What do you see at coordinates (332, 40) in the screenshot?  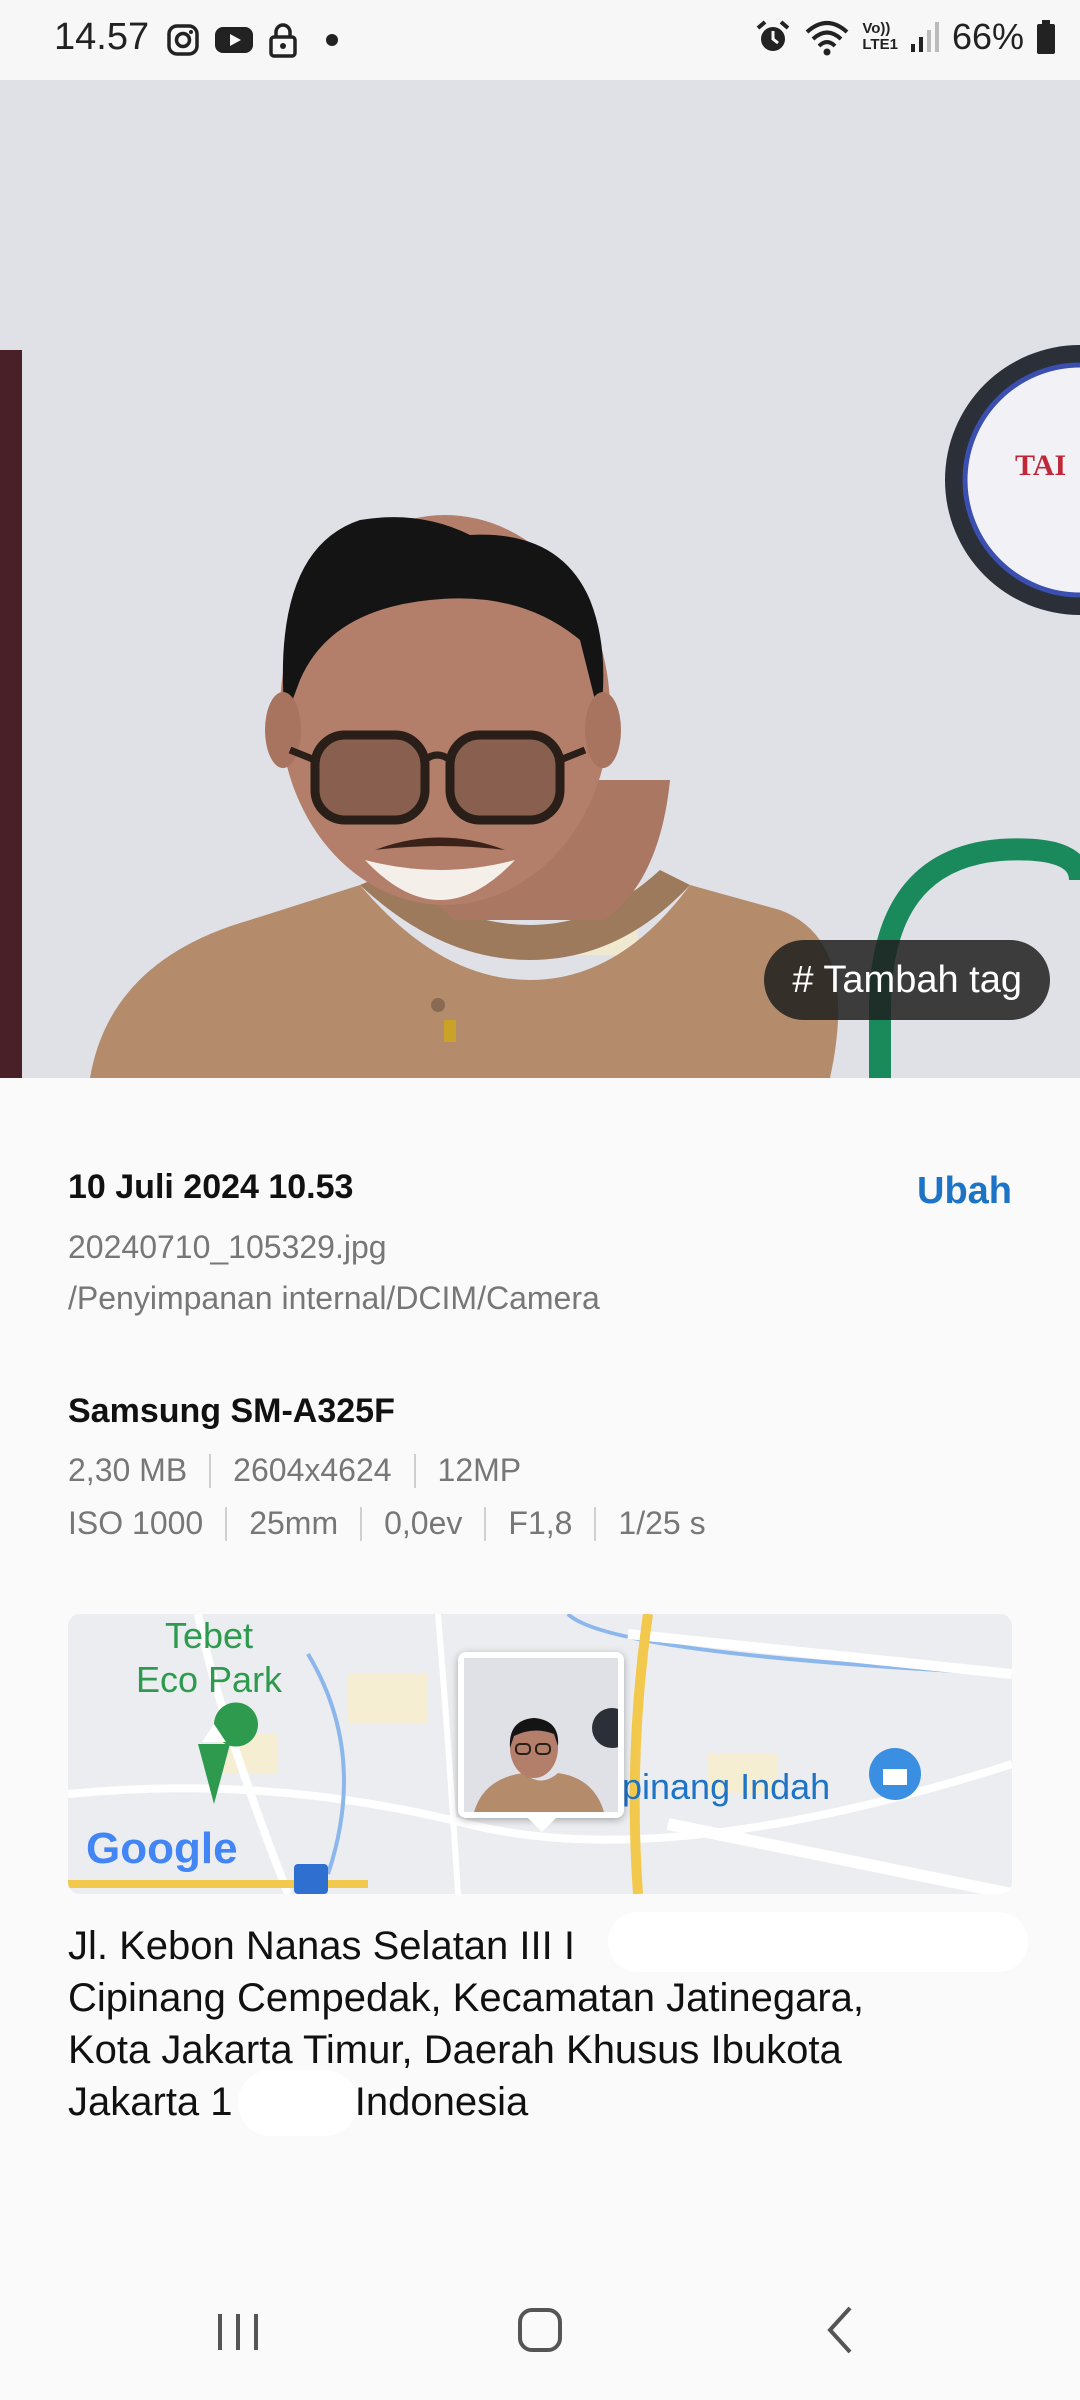 I see `dot-icon` at bounding box center [332, 40].